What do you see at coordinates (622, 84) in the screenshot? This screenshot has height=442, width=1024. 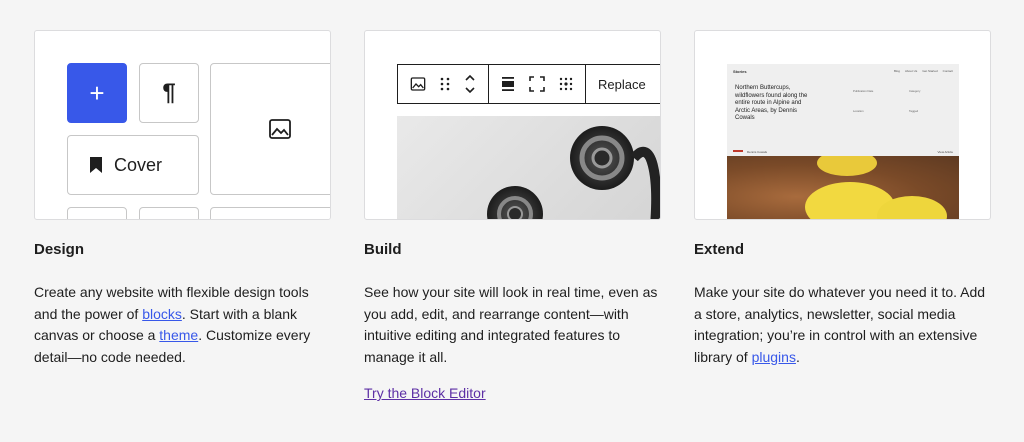 I see `replace-button: Replace` at bounding box center [622, 84].